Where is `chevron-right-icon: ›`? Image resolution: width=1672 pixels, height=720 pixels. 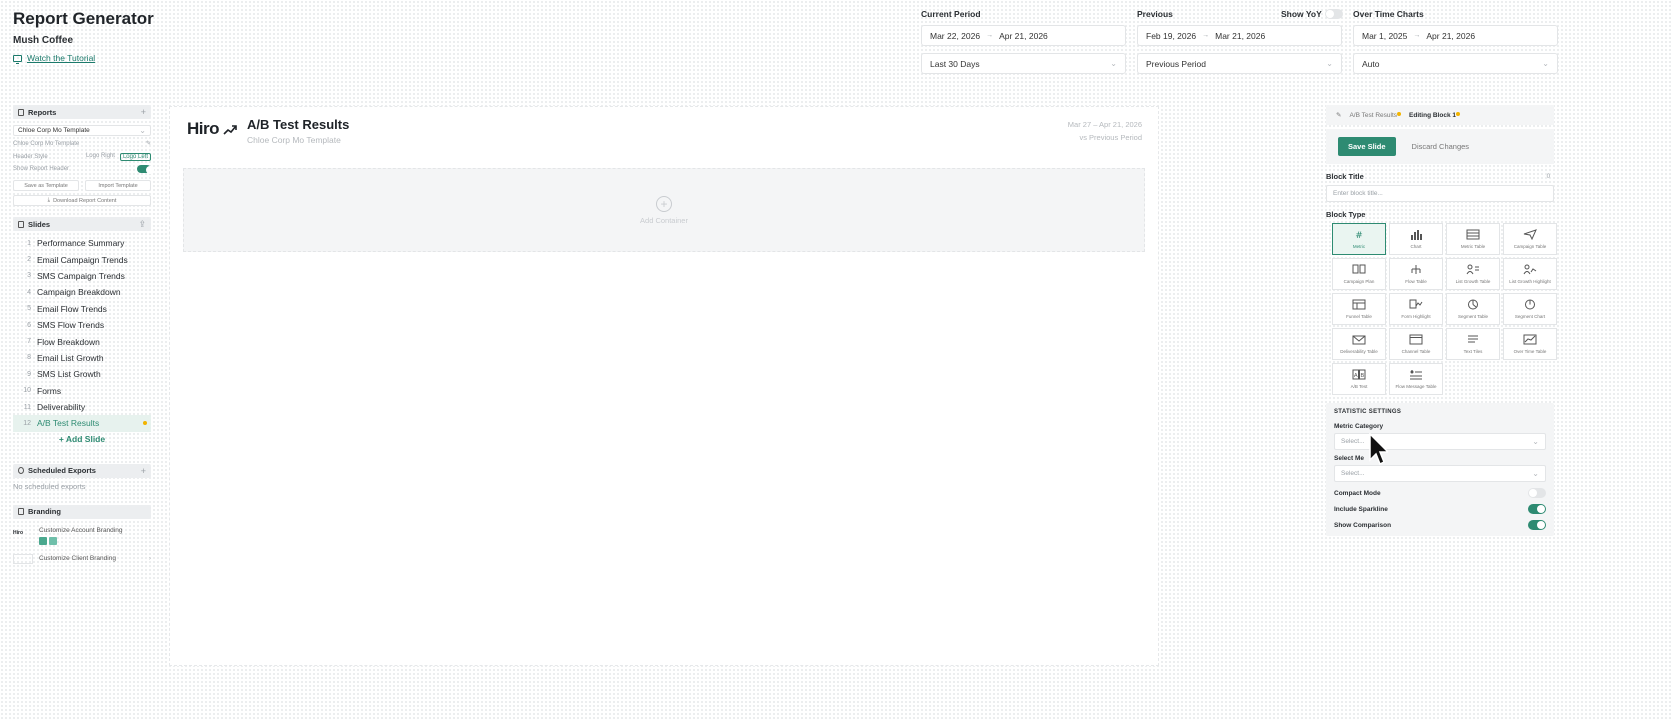
chevron-right-icon: › is located at coordinates (149, 559).